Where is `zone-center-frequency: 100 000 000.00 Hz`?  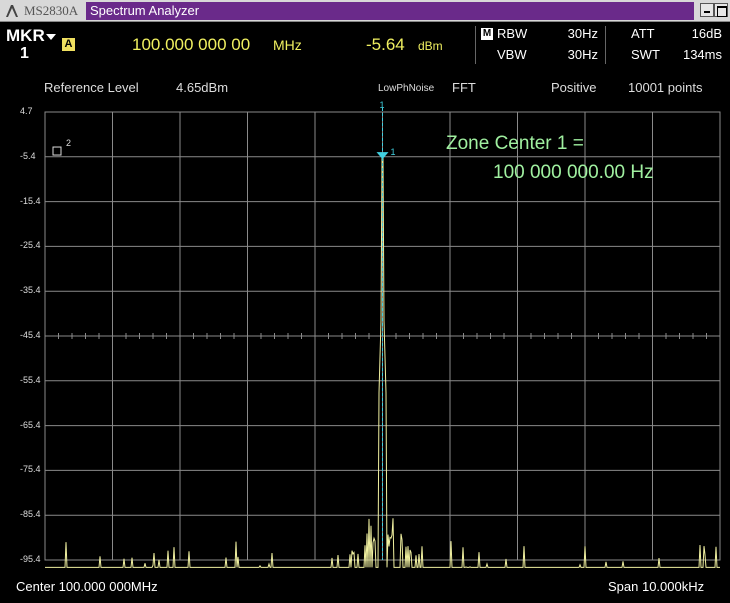 zone-center-frequency: 100 000 000.00 Hz is located at coordinates (573, 172).